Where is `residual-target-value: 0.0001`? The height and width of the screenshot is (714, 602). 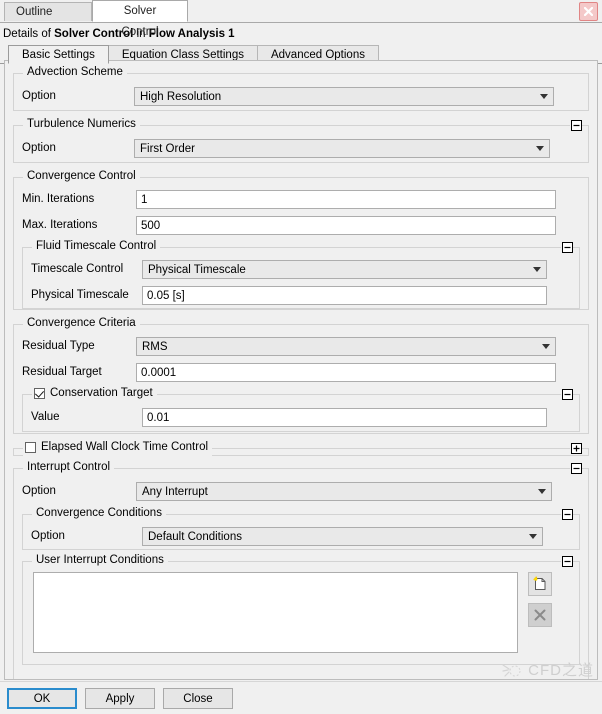 residual-target-value: 0.0001 is located at coordinates (159, 372).